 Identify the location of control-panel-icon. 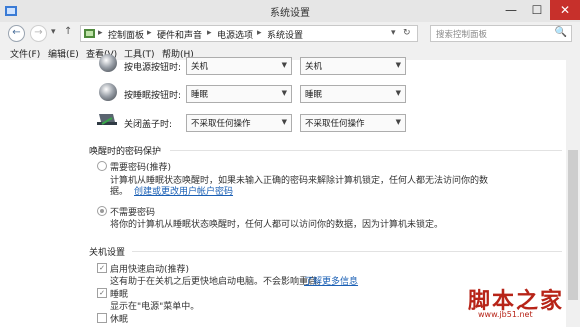
(90, 35).